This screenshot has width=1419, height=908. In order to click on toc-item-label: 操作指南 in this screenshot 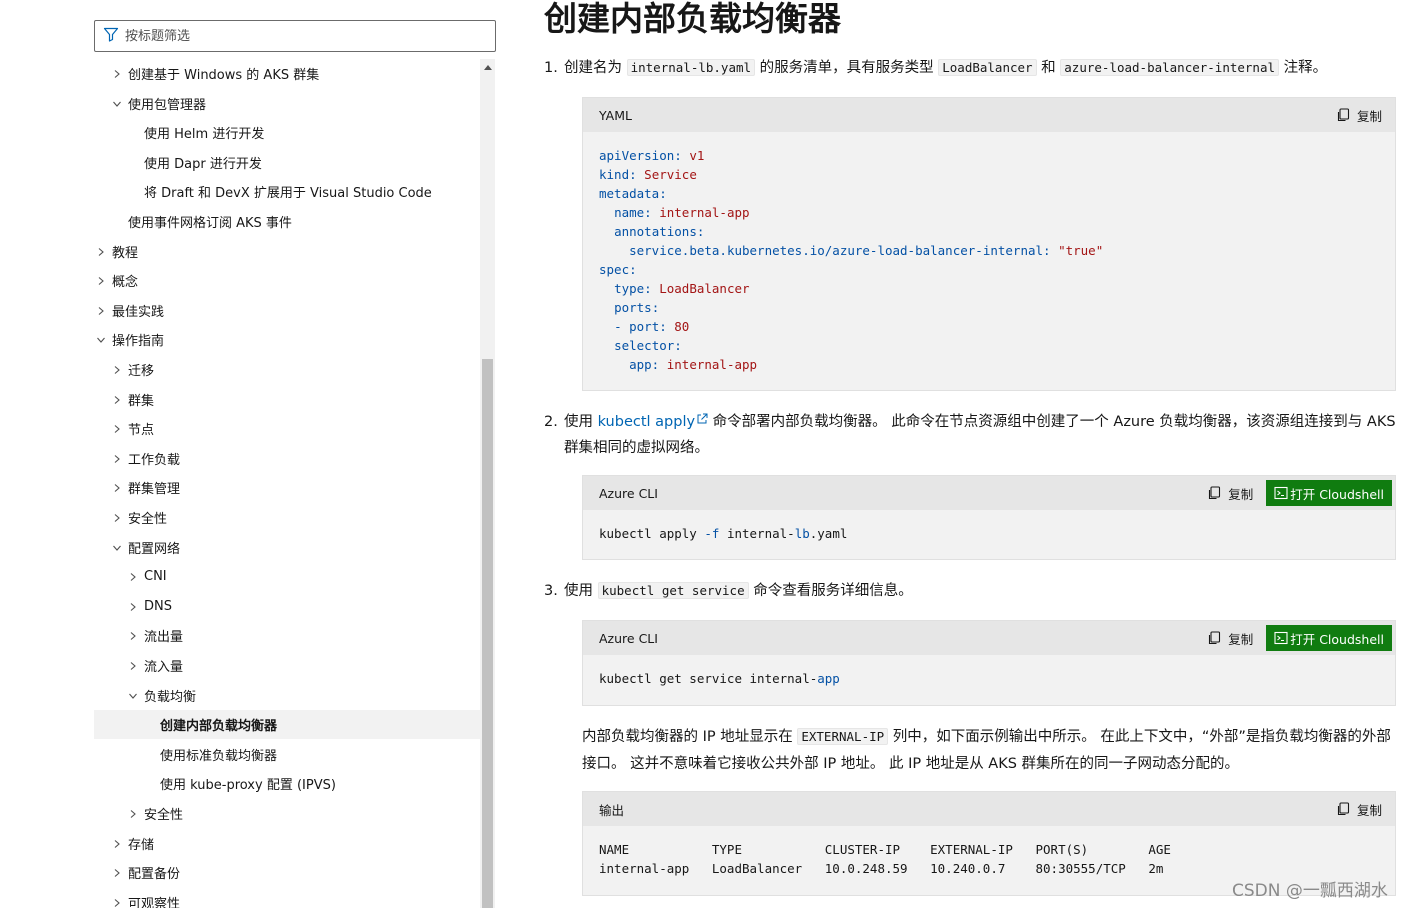, I will do `click(138, 341)`.